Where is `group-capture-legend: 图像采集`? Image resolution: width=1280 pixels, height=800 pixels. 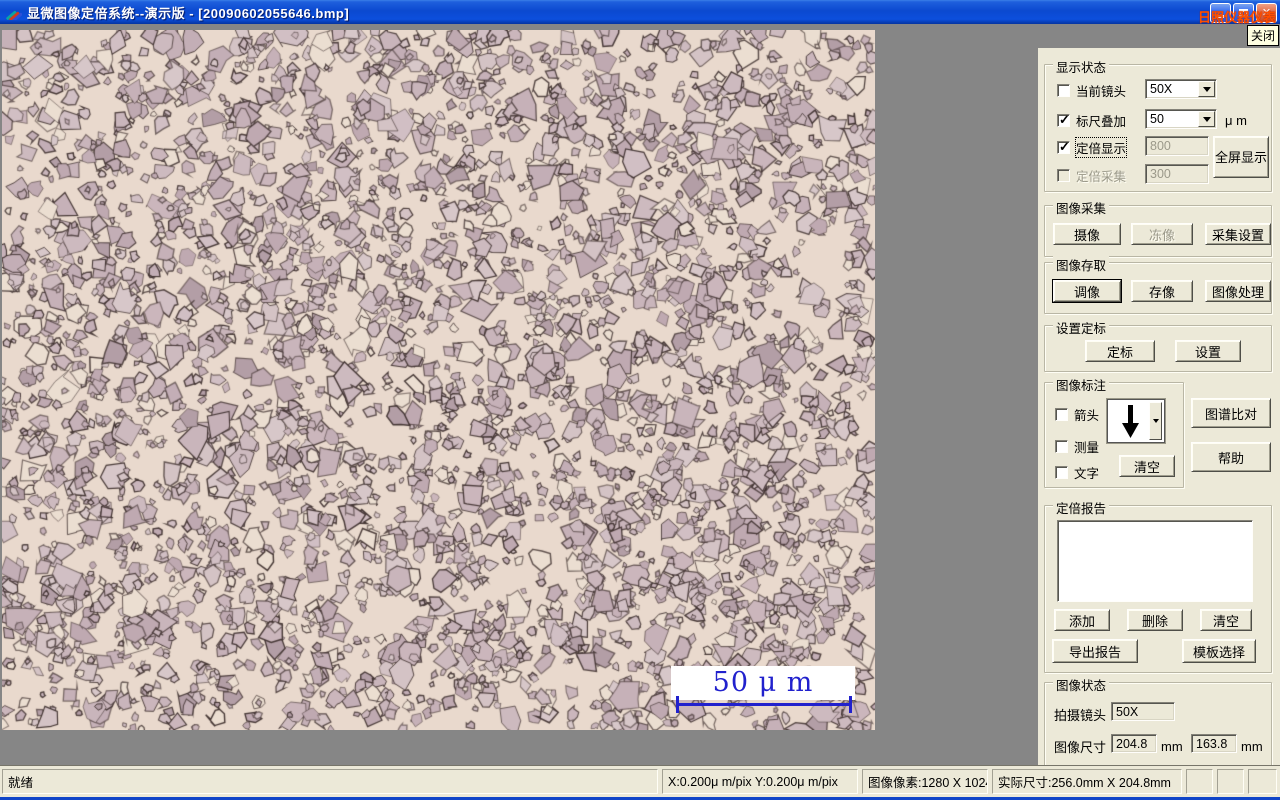 group-capture-legend: 图像采集 is located at coordinates (1081, 207).